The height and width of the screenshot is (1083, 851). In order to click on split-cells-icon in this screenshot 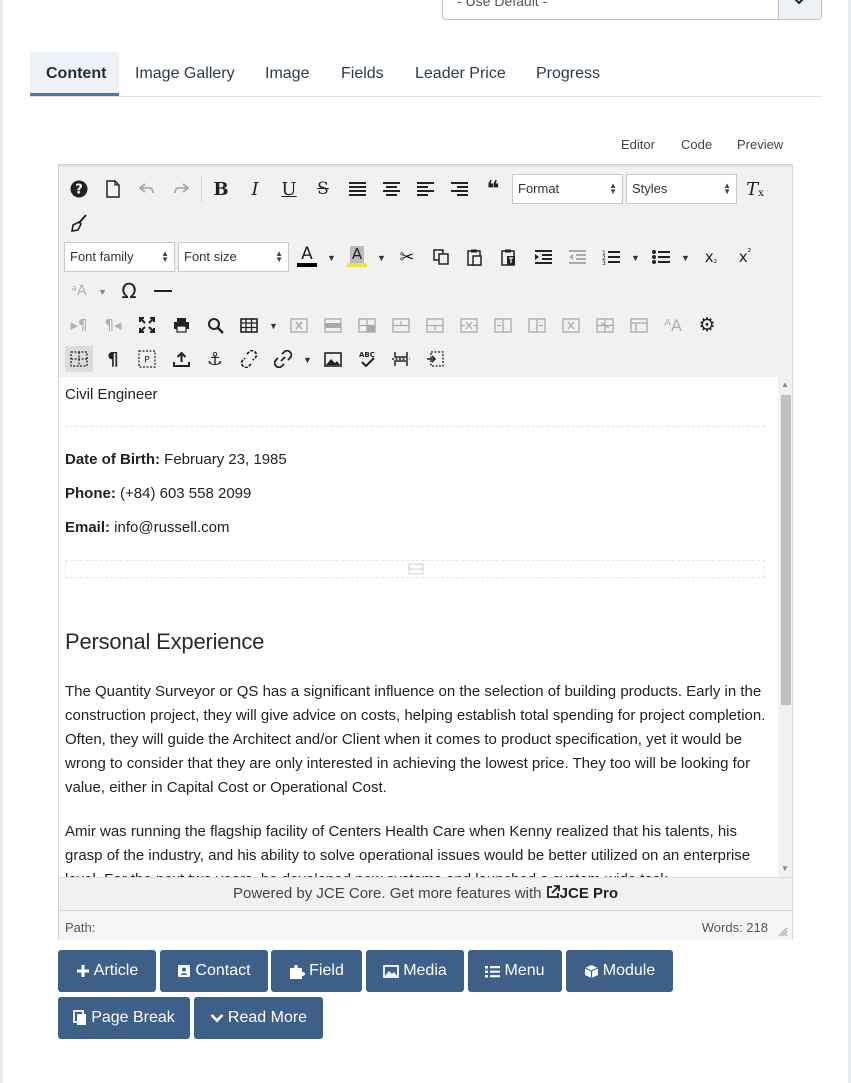, I will do `click(605, 325)`.